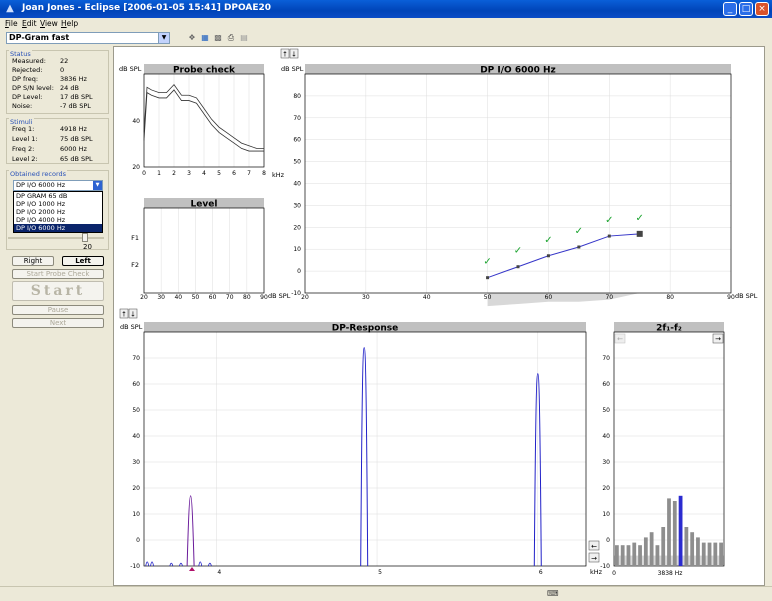 This screenshot has width=772, height=601. I want to click on slider-handle, so click(85, 237).